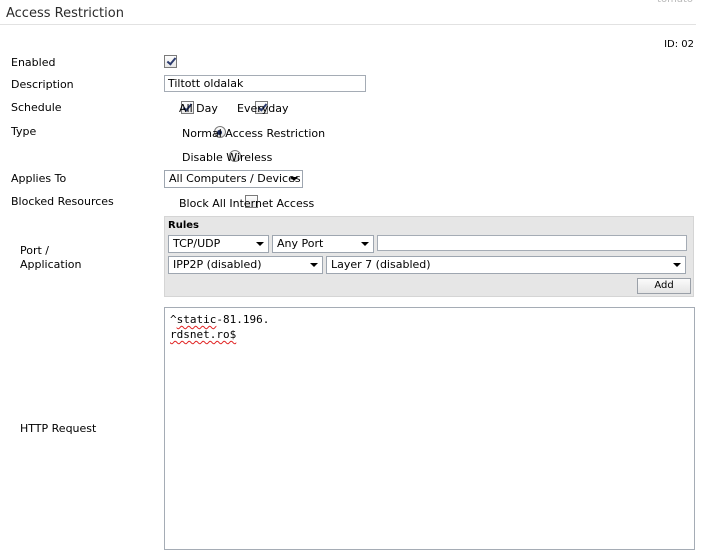 This screenshot has height=555, width=701. Describe the element at coordinates (247, 203) in the screenshot. I see `block-all-label: Block All Internet Access` at that location.